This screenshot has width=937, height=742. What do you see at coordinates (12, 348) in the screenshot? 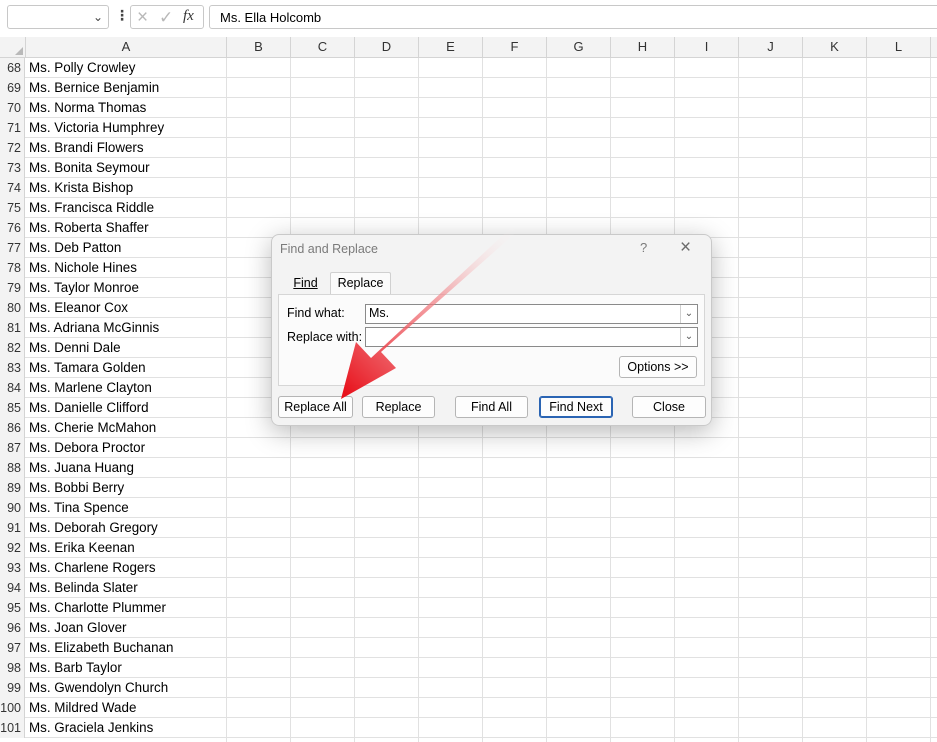
I see `row-number: 82` at bounding box center [12, 348].